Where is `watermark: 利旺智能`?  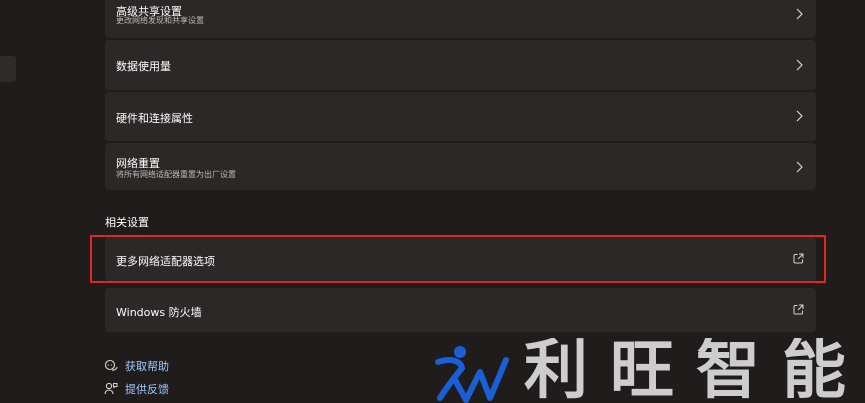 watermark: 利旺智能 is located at coordinates (648, 370).